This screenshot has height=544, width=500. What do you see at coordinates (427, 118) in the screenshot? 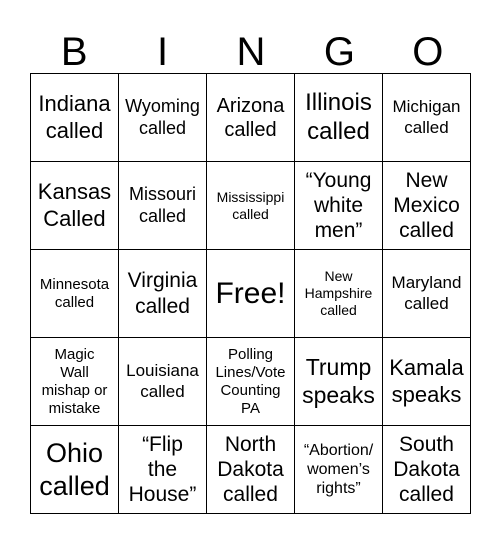
I see `bingo-cell: Michigan called` at bounding box center [427, 118].